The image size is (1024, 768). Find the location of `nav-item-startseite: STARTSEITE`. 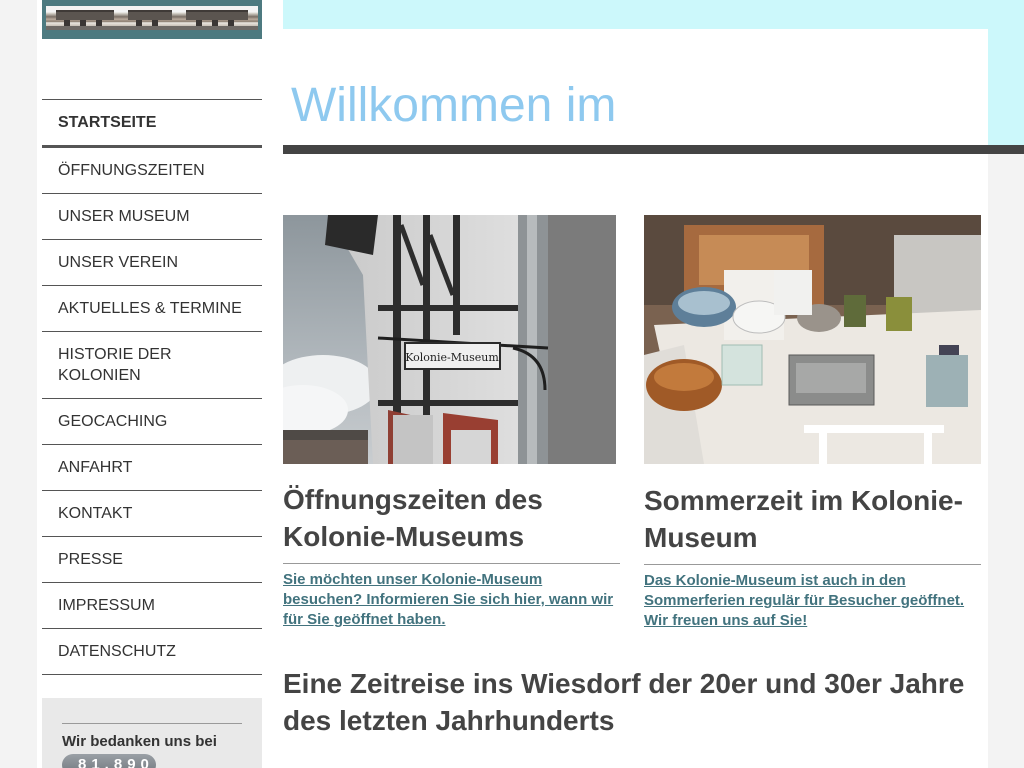

nav-item-startseite: STARTSEITE is located at coordinates (152, 124).